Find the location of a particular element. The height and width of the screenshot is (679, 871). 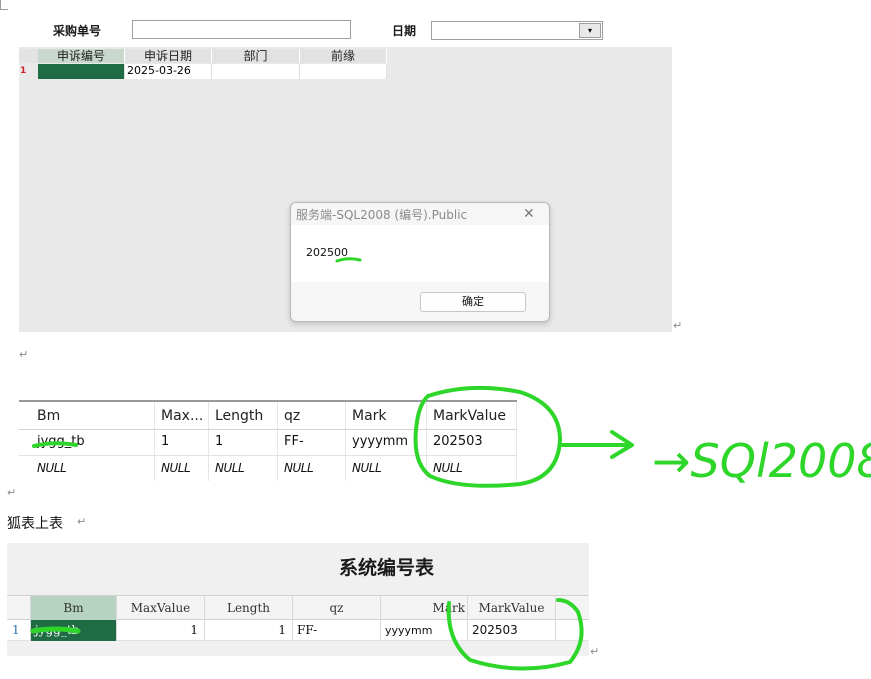

grid-header: Bm MaxValue Length qz Mark MarkValue is located at coordinates (298, 607).